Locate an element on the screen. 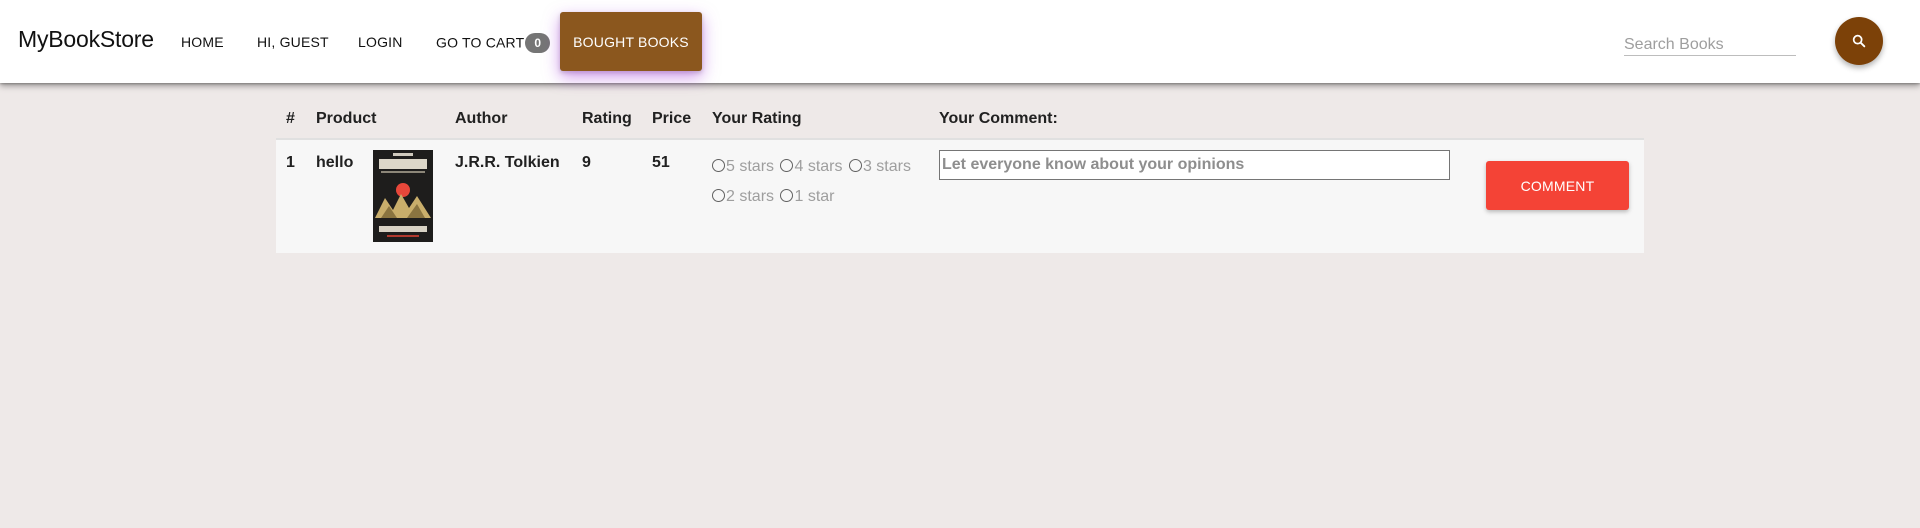 This screenshot has height=528, width=1920. nav-greeting: HI, GUEST is located at coordinates (293, 42).